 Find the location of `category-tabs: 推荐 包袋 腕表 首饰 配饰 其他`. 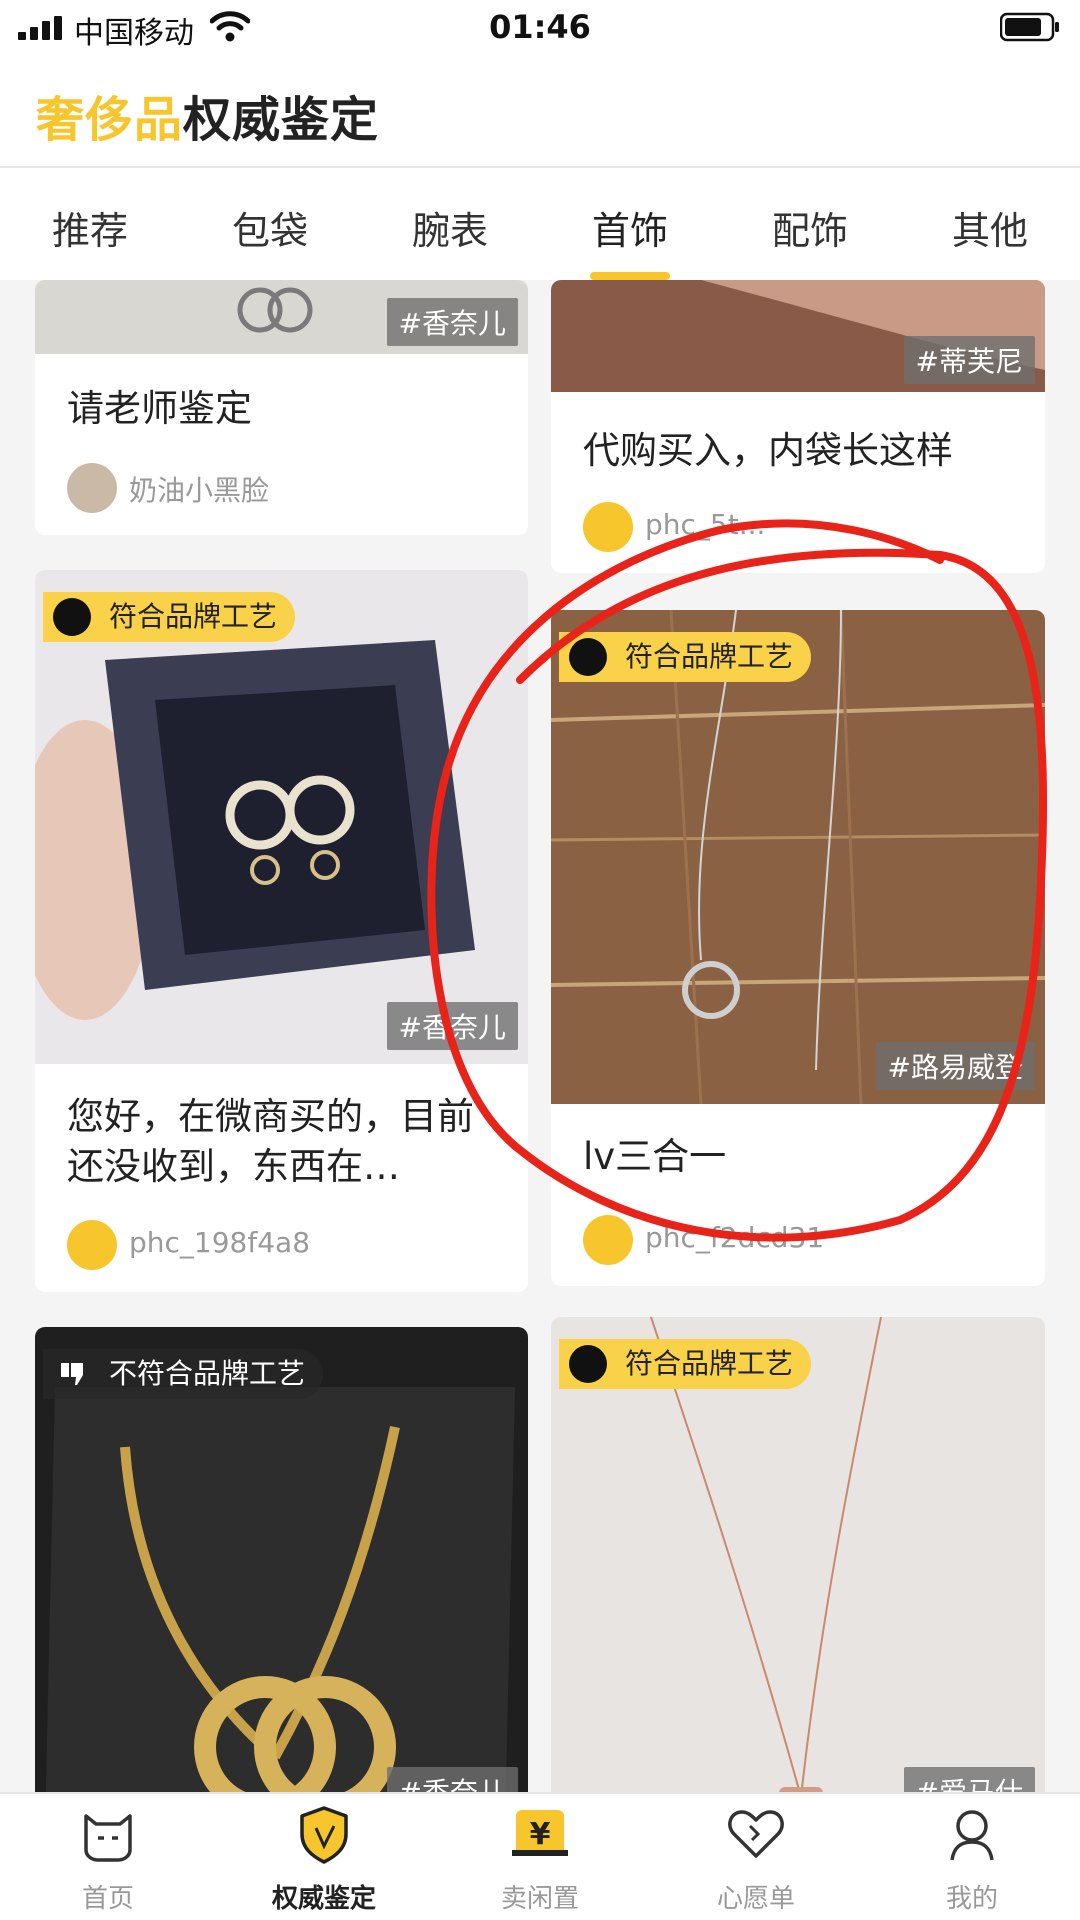

category-tabs: 推荐 包袋 腕表 首饰 配饰 其他 is located at coordinates (540, 224).